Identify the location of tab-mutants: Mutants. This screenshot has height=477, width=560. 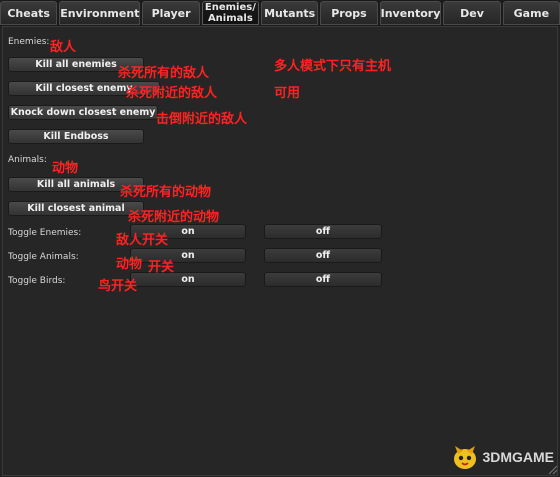
(290, 13).